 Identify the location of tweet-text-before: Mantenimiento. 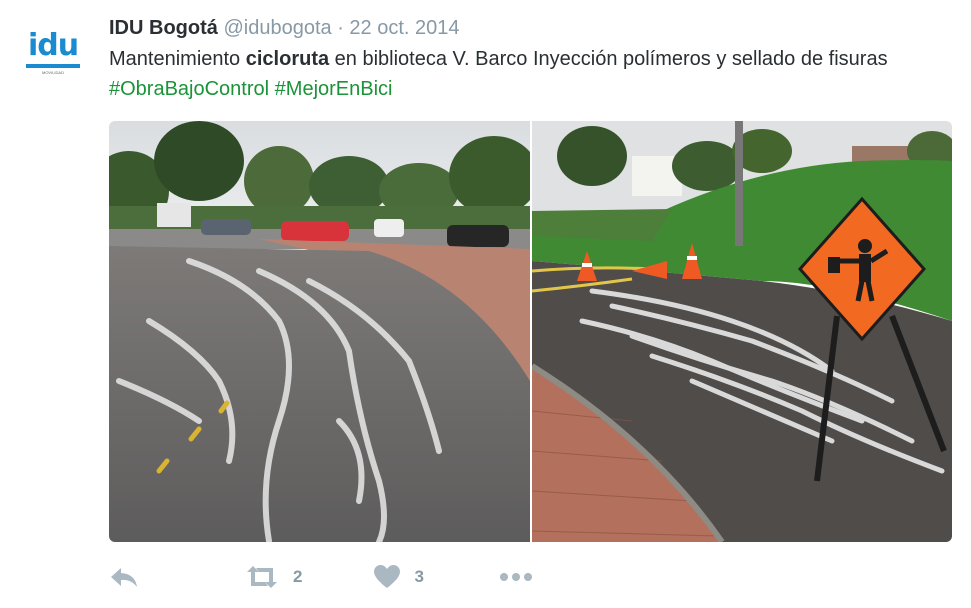
(177, 59).